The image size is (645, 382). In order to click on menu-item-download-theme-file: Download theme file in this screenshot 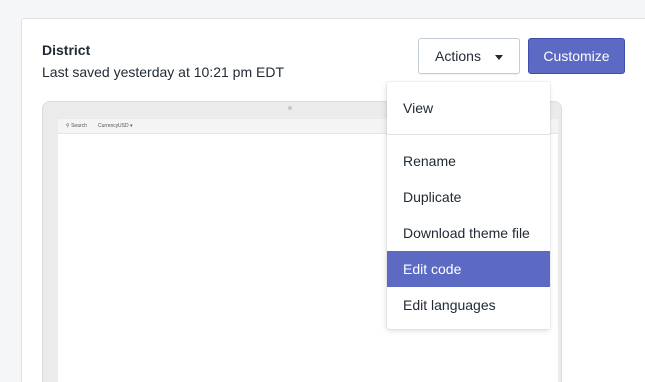, I will do `click(468, 233)`.